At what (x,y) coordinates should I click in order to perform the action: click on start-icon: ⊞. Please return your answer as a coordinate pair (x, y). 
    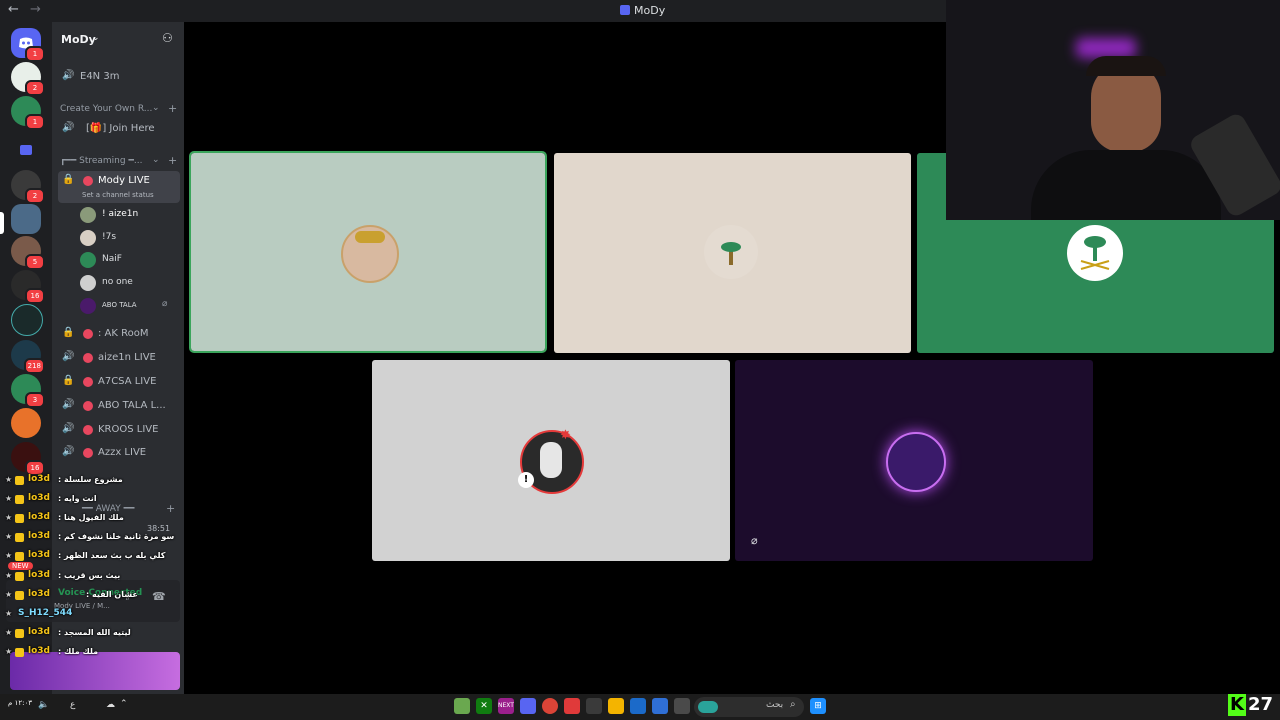
    Looking at the image, I should click on (818, 706).